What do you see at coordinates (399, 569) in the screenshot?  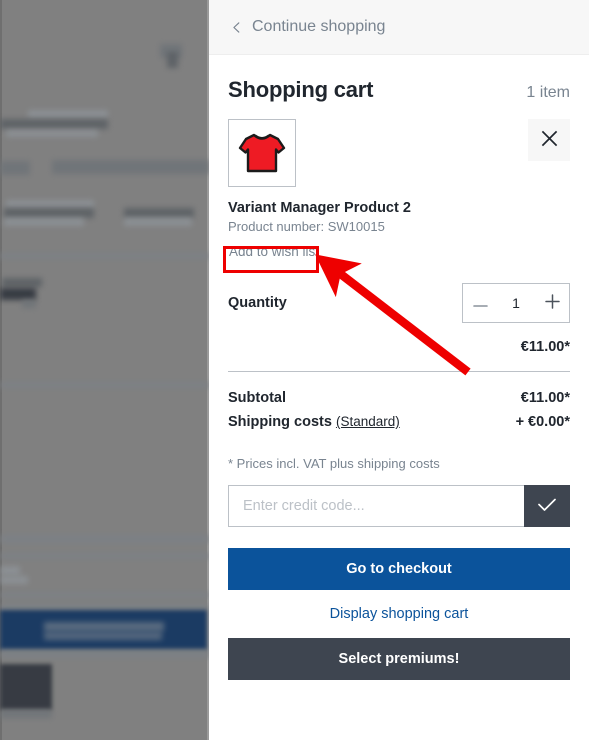 I see `go-to-checkout-button: Go to checkout` at bounding box center [399, 569].